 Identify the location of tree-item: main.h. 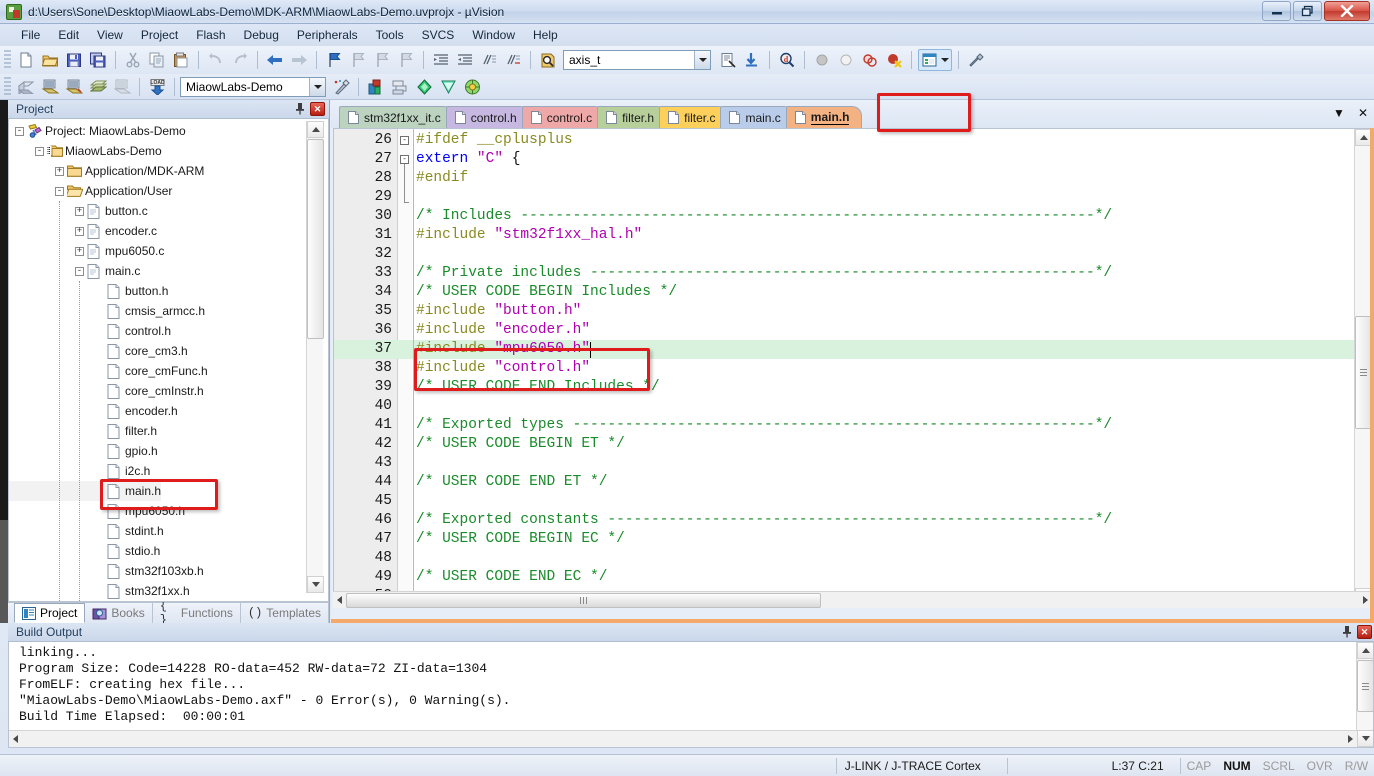
(85, 491).